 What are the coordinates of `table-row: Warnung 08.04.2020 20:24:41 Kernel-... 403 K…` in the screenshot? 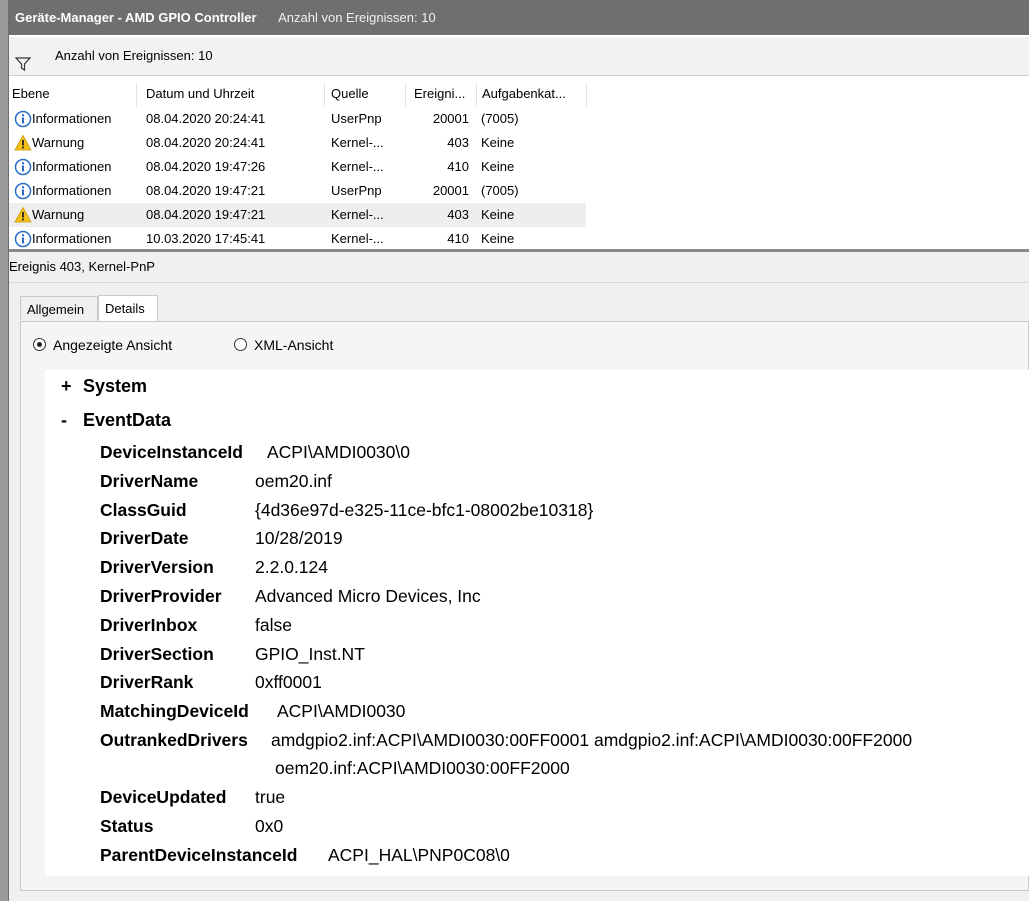 It's located at (297, 143).